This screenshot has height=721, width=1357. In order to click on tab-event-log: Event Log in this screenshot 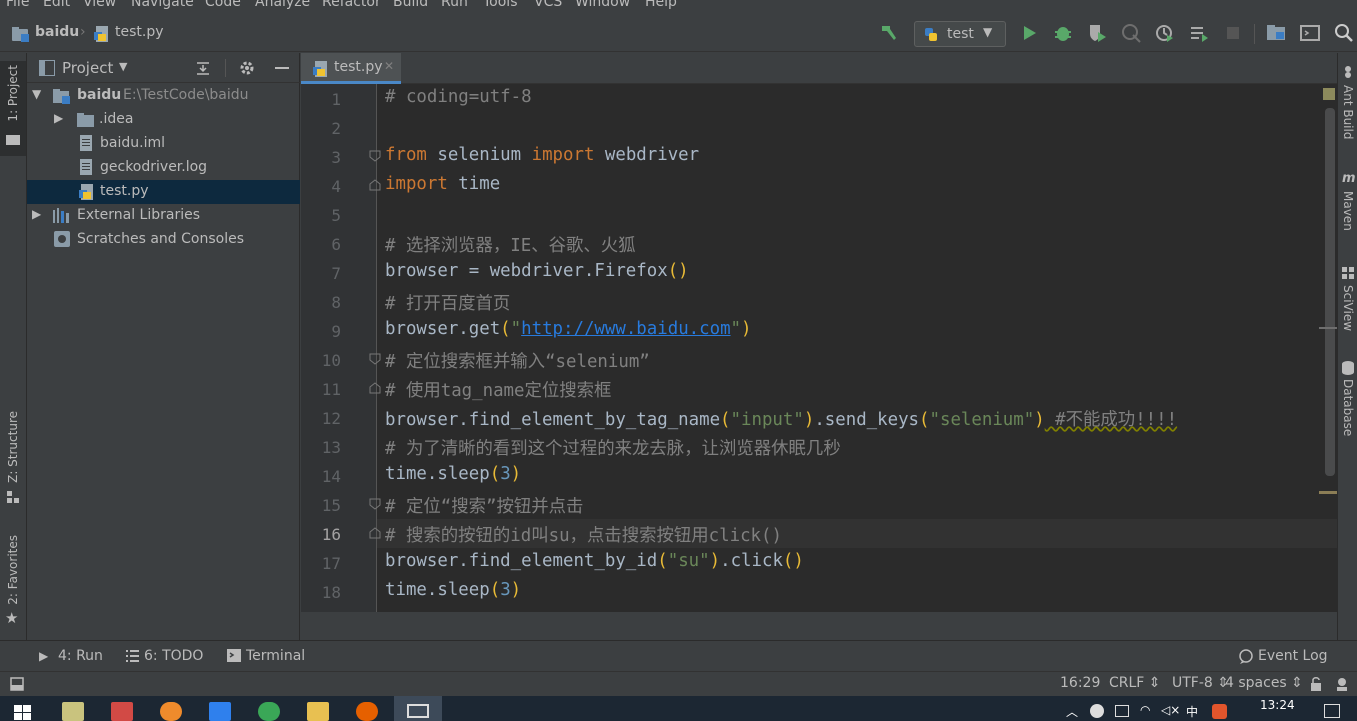, I will do `click(1293, 656)`.